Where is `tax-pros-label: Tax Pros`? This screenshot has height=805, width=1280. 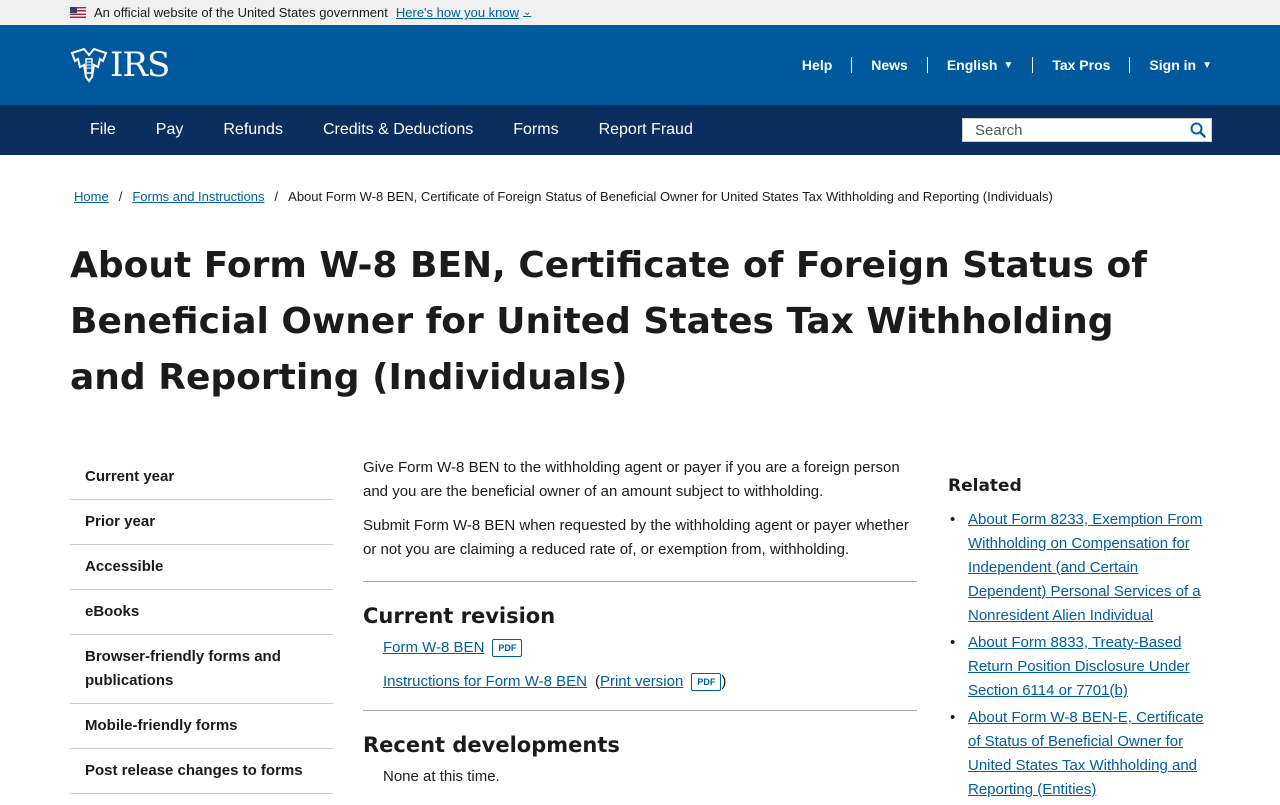 tax-pros-label: Tax Pros is located at coordinates (1081, 65).